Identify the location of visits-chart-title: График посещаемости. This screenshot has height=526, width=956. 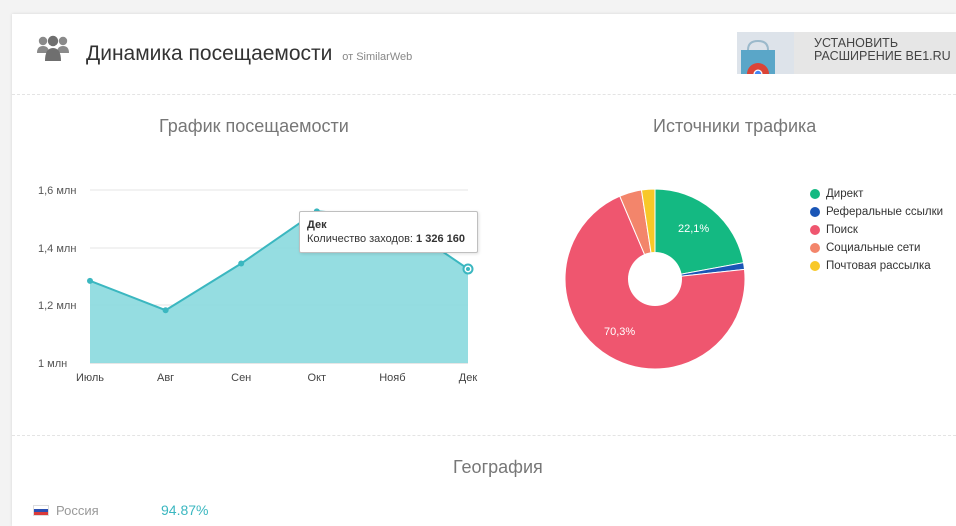
(254, 126).